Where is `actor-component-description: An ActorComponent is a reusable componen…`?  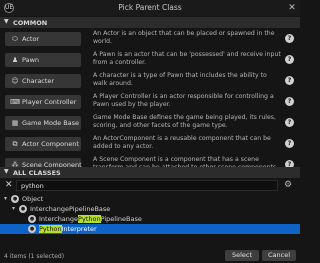 actor-component-description: An ActorComponent is a reusable componen… is located at coordinates (182, 143).